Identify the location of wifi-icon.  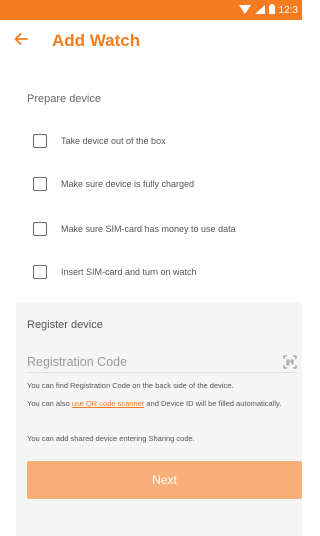
(244, 10).